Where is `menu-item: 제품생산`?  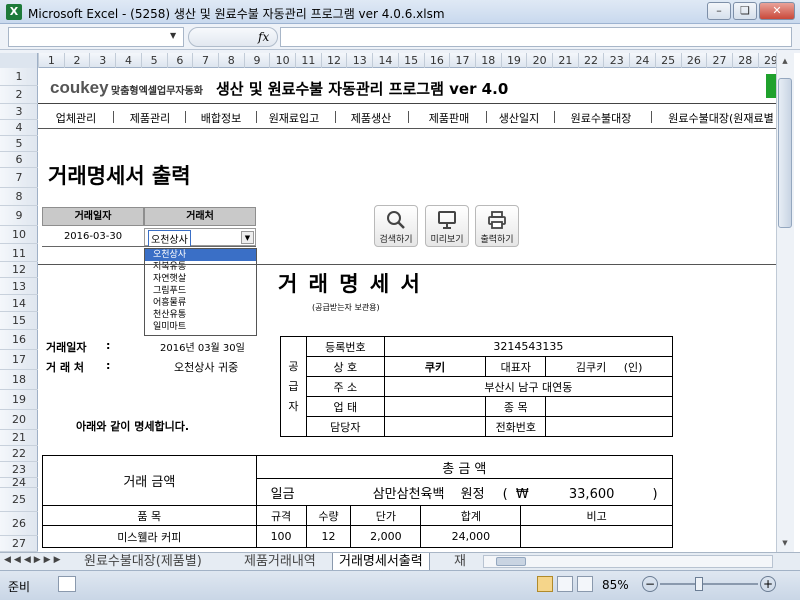
menu-item: 제품생산 is located at coordinates (371, 118).